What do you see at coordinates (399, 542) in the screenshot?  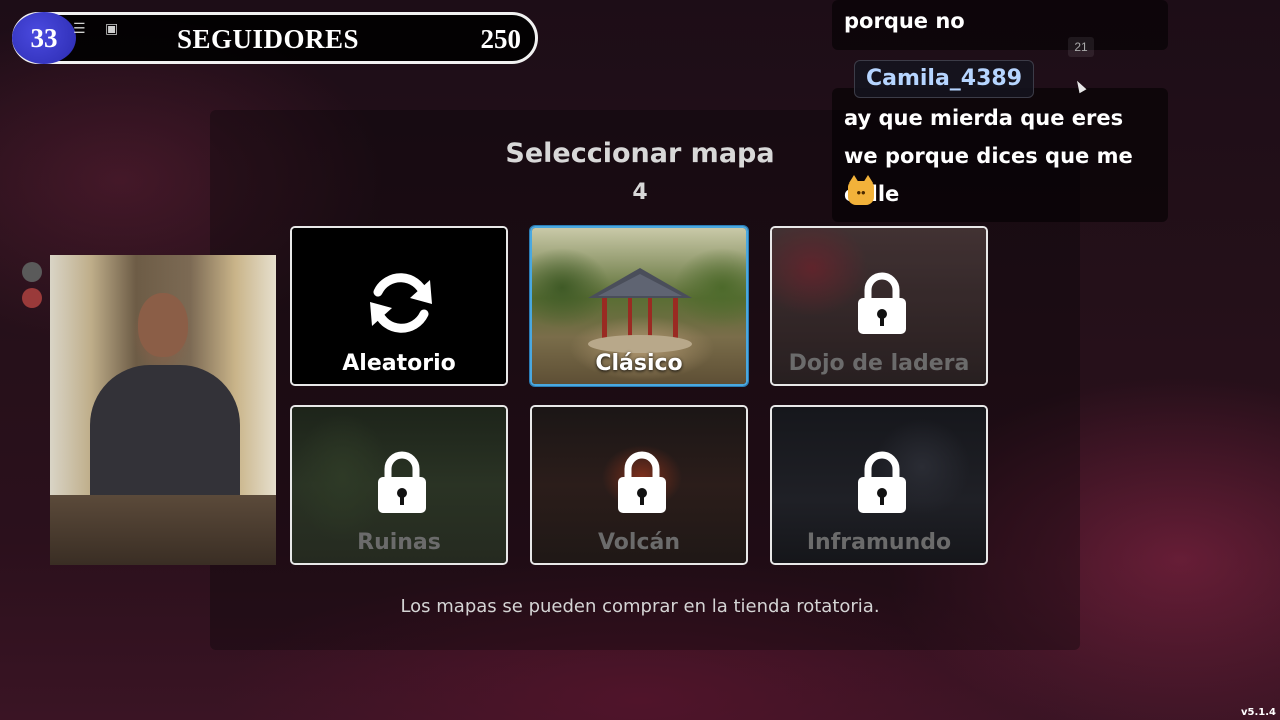 I see `map-label: Ruinas` at bounding box center [399, 542].